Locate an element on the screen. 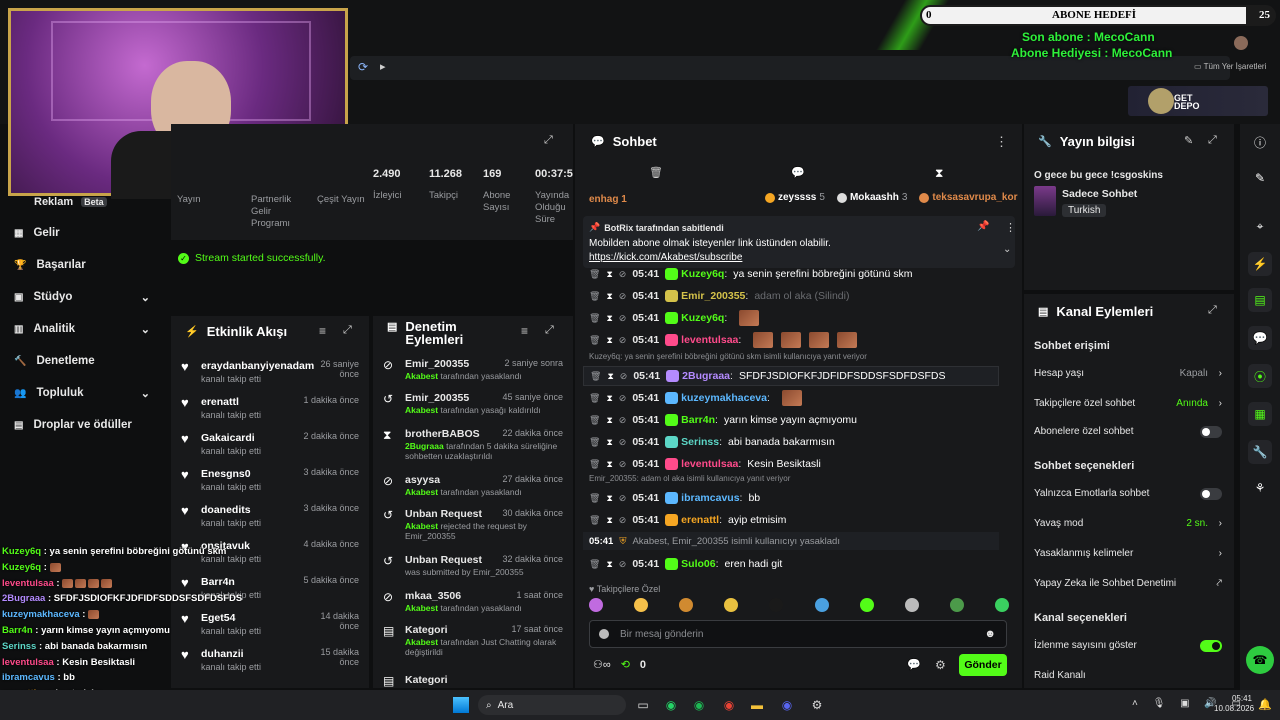 The height and width of the screenshot is (720, 1280). file-icon: ▤ is located at coordinates (1260, 300).